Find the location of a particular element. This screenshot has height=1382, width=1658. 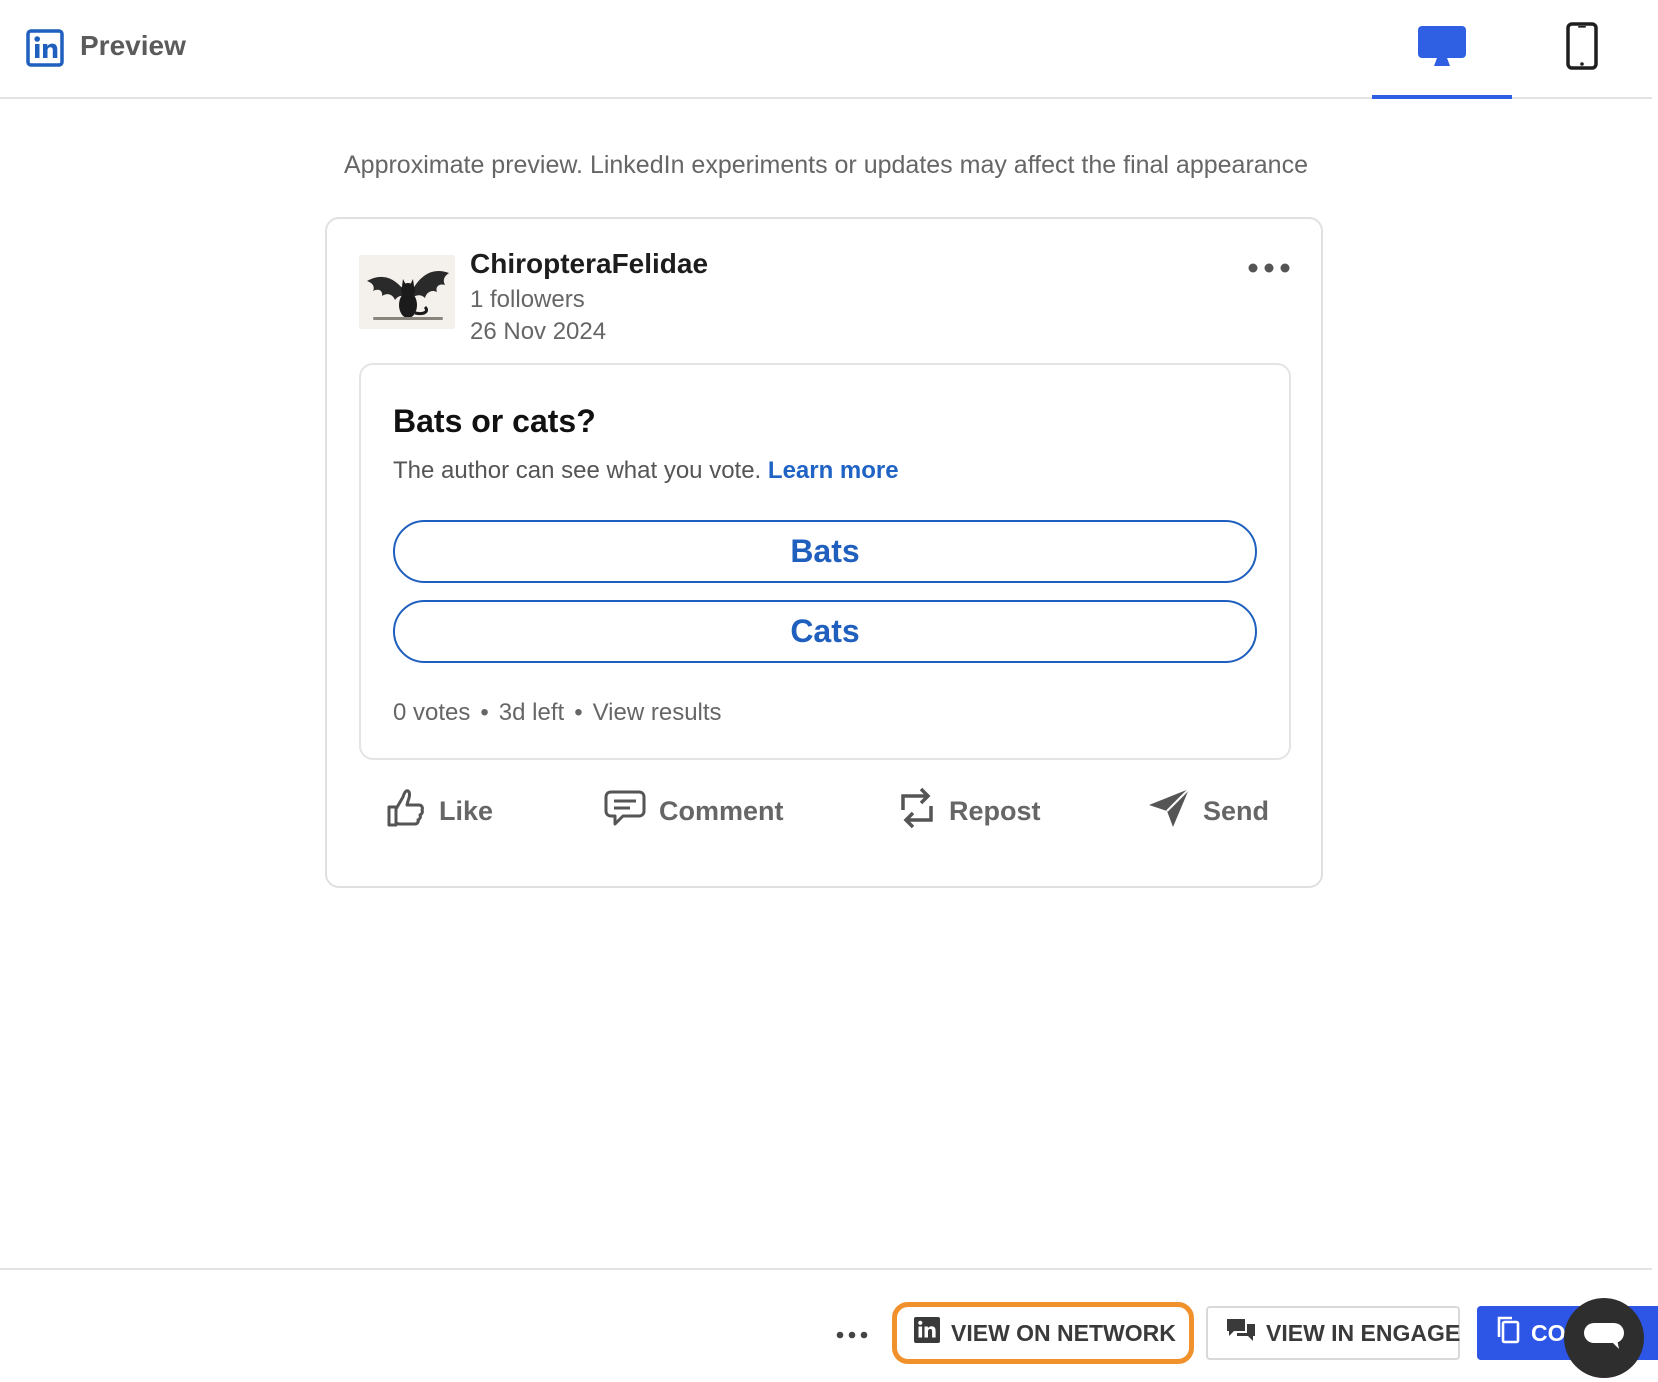

repost-button: Repost is located at coordinates (969, 811).